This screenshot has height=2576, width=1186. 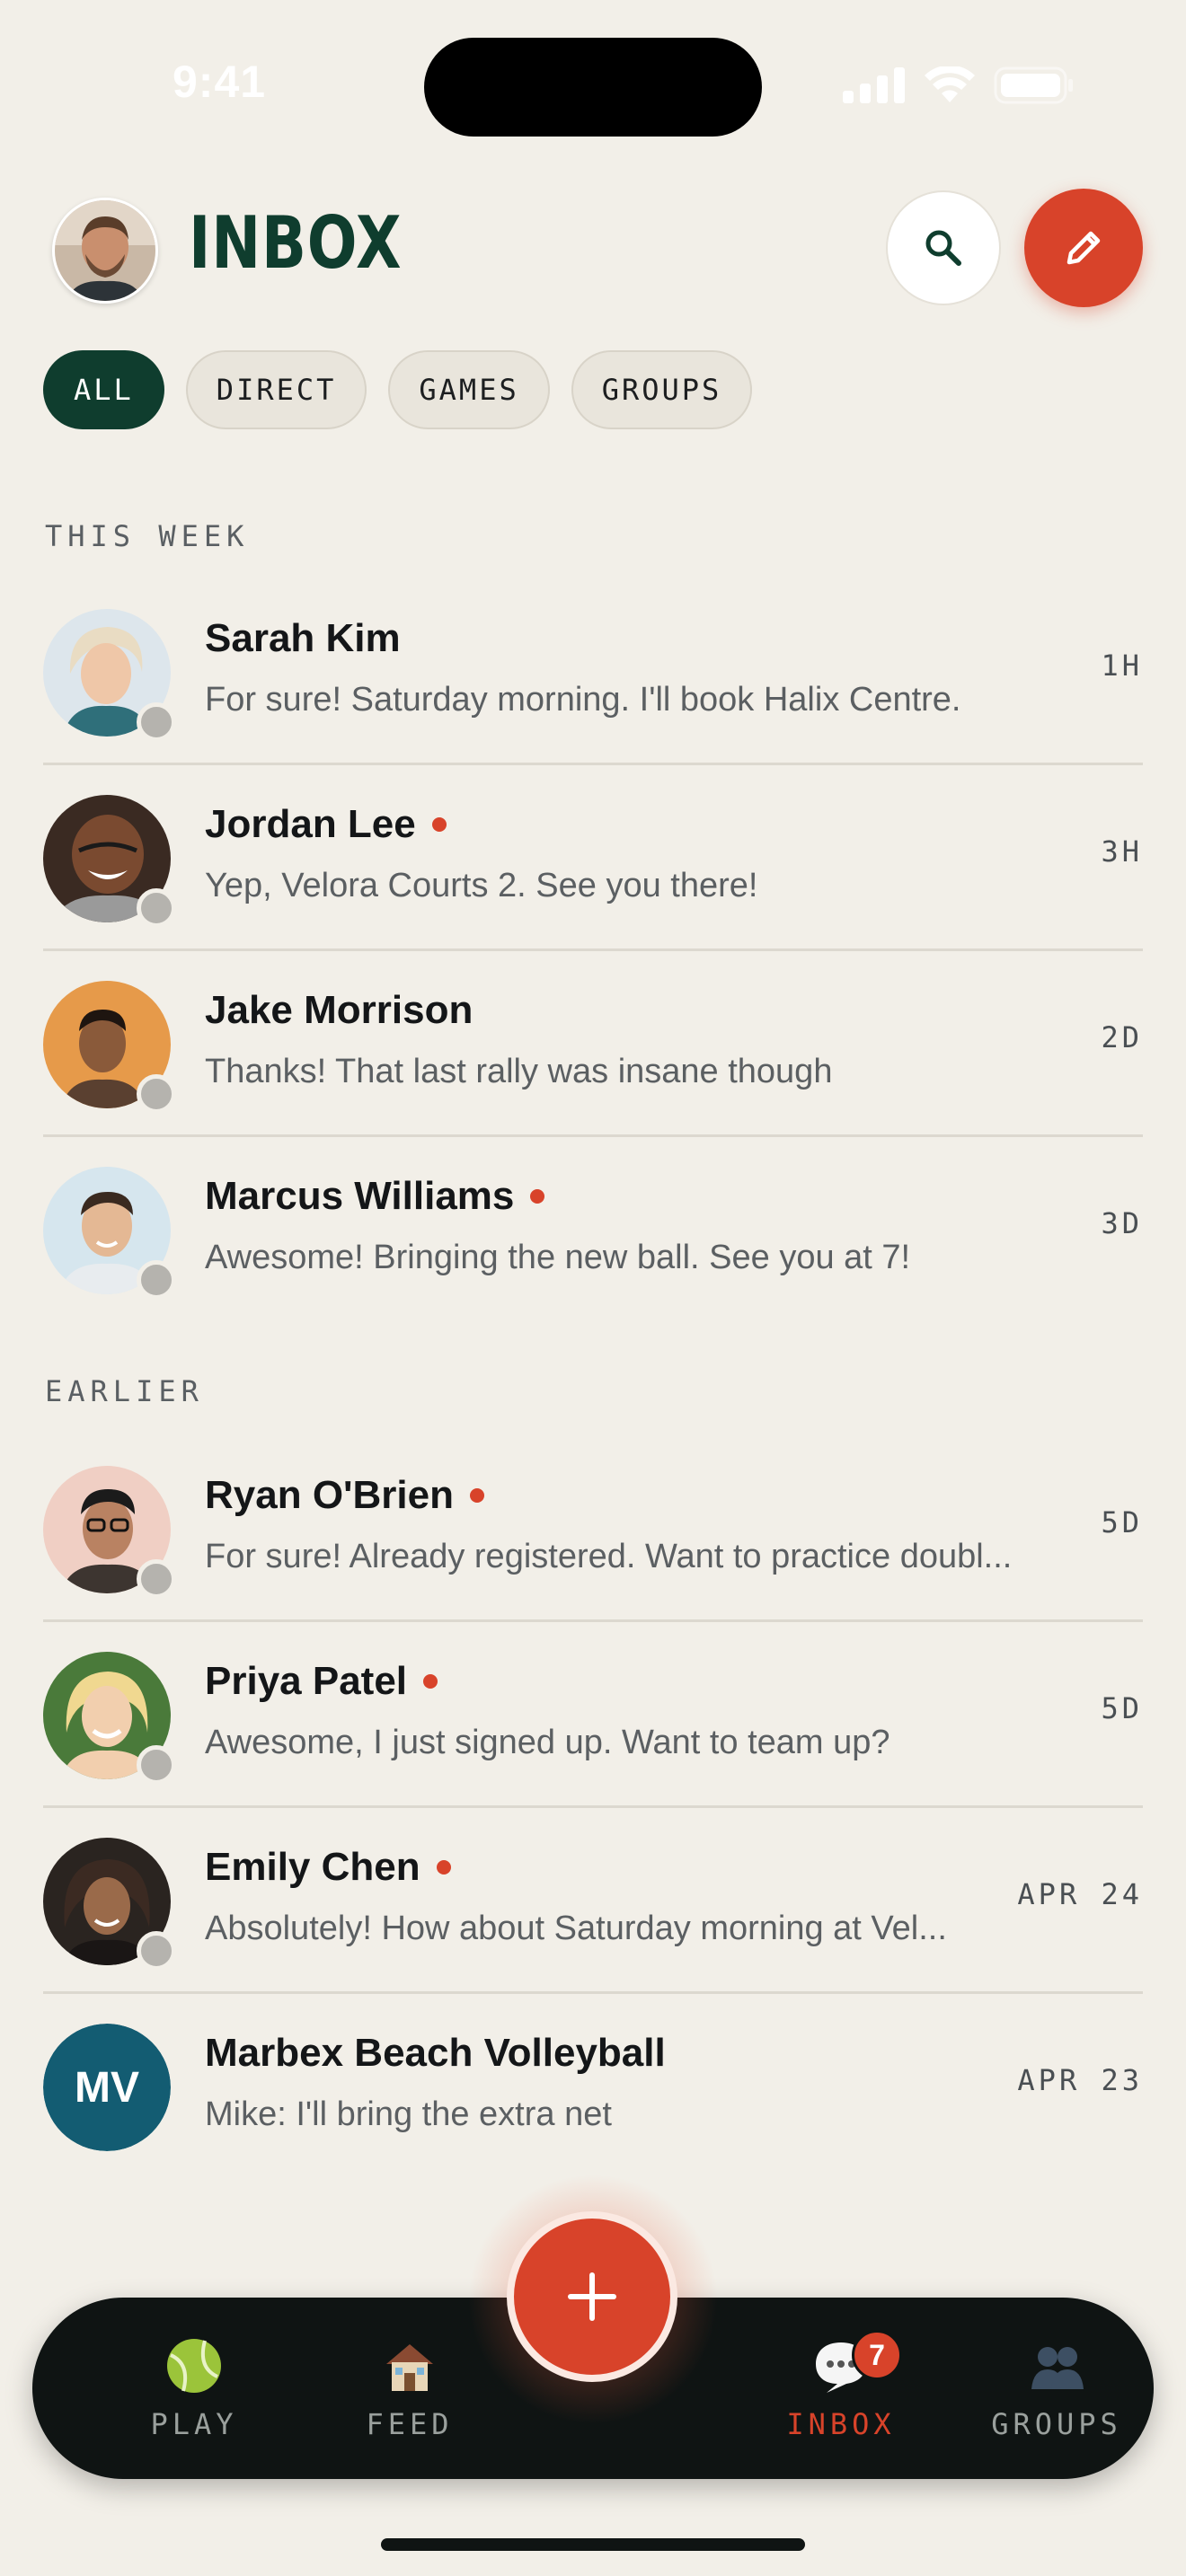 I want to click on tennis-ball-icon, so click(x=194, y=2366).